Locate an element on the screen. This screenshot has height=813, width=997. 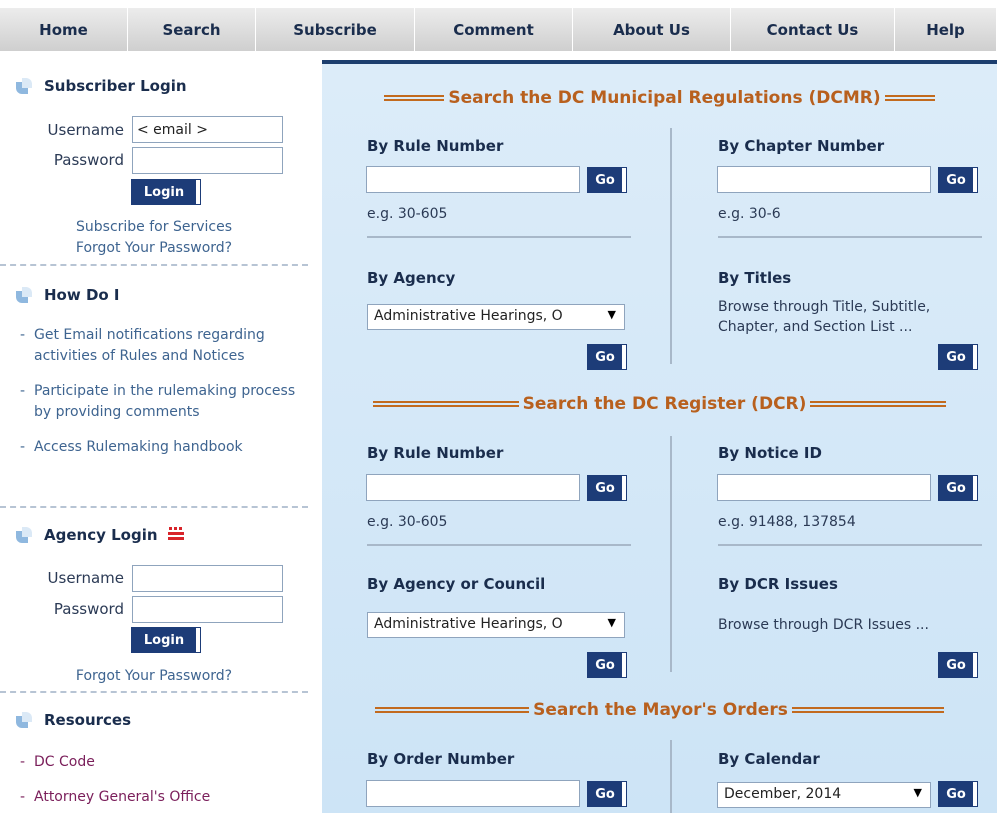
nav-home: Home is located at coordinates (64, 29).